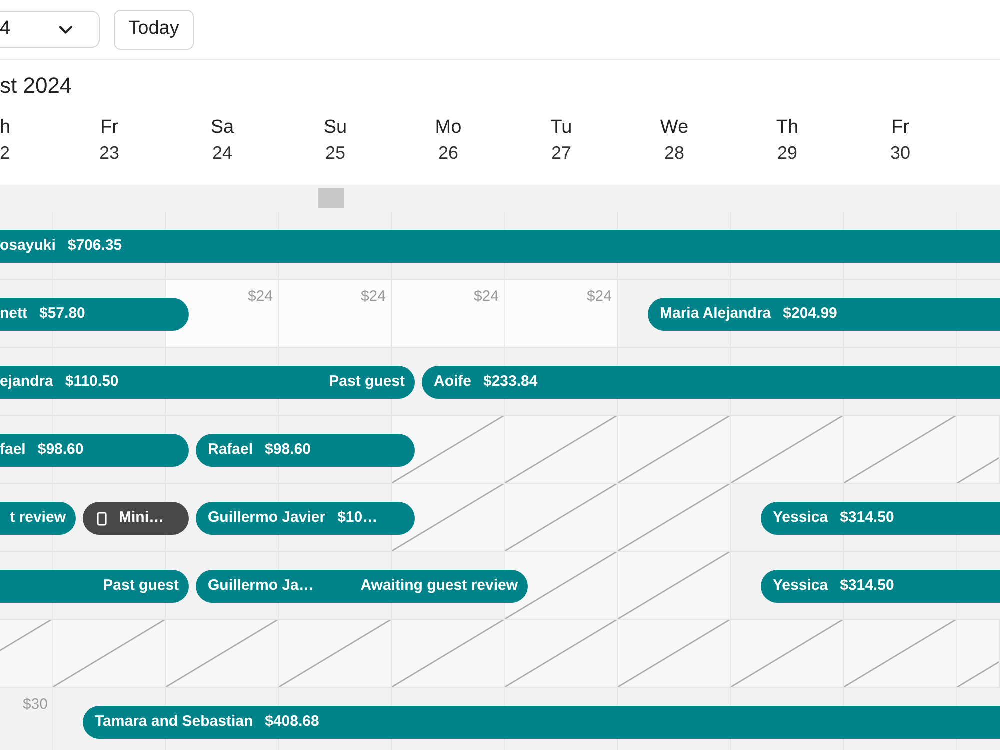  Describe the element at coordinates (453, 382) in the screenshot. I see `guest-name: Aoife` at that location.